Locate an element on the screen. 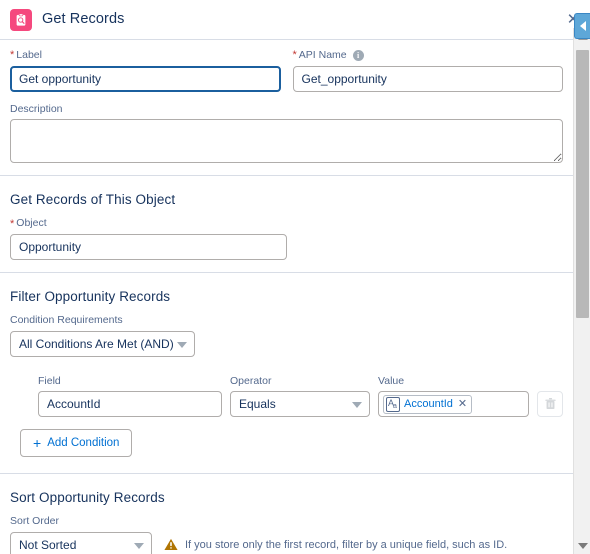 The height and width of the screenshot is (554, 590). condition-operator-value: Equals is located at coordinates (300, 404).